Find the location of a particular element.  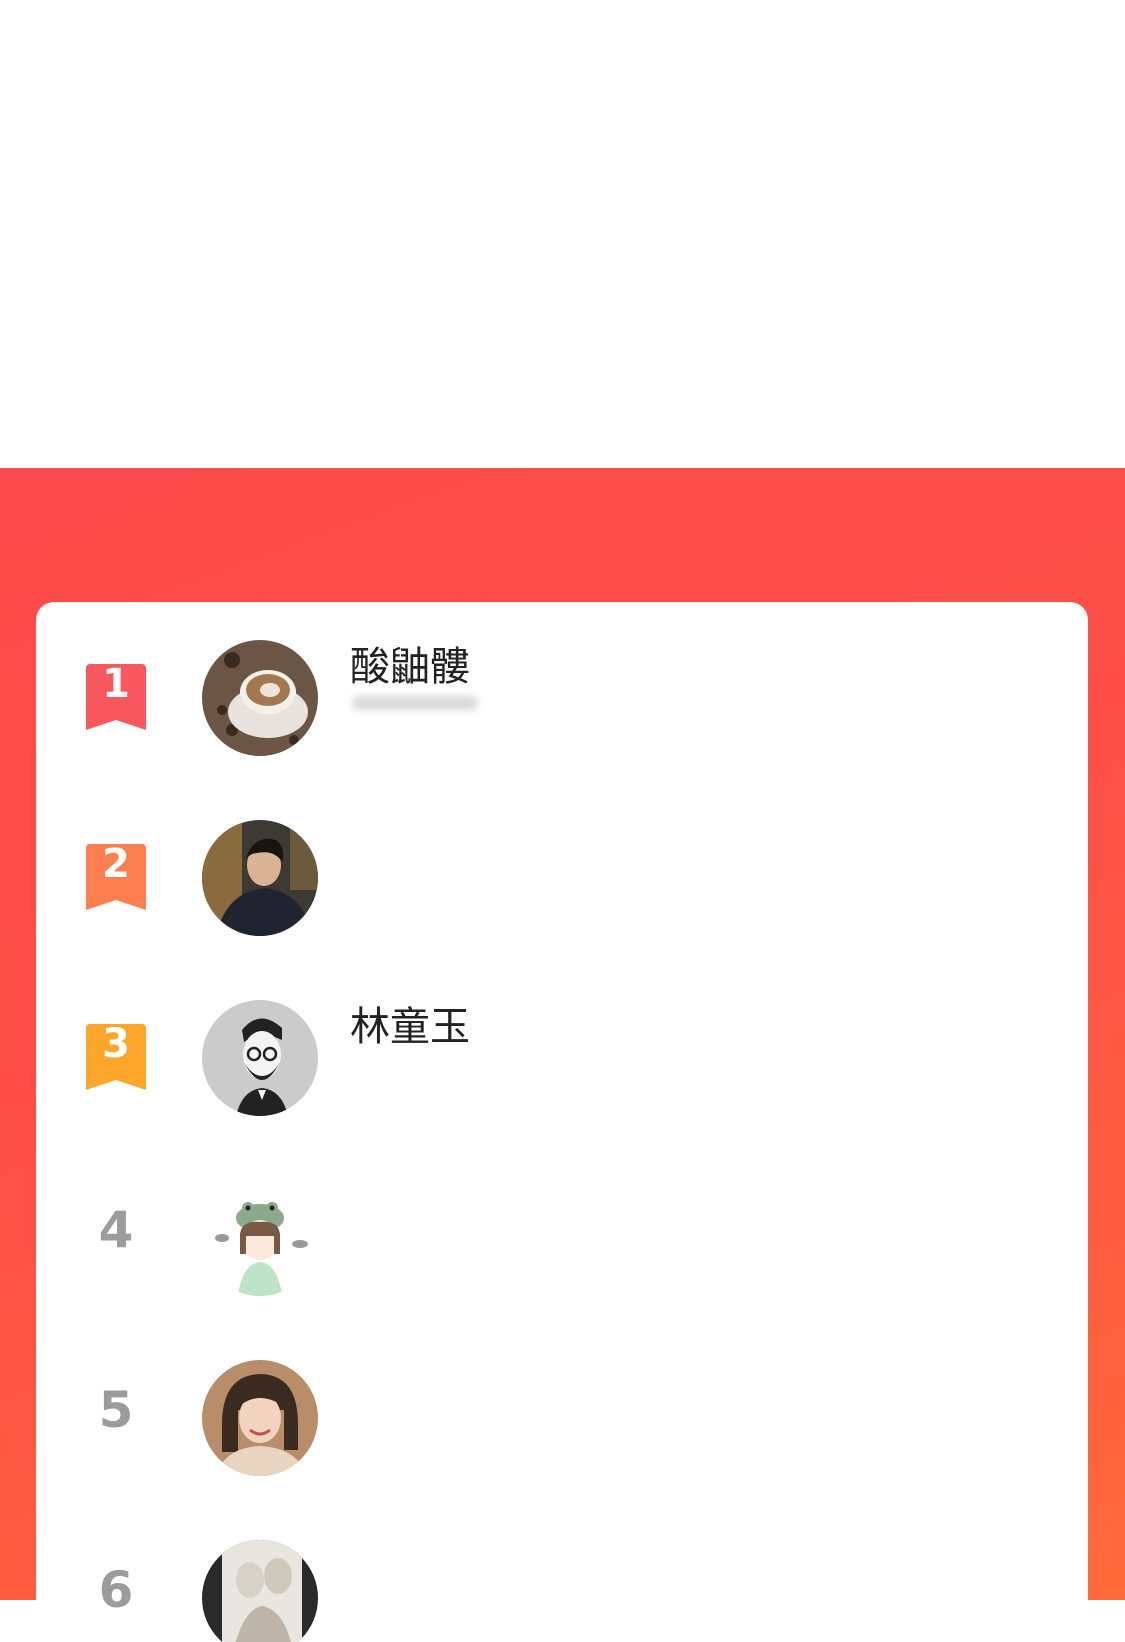

rank-ribbon-badge: 3 is located at coordinates (116, 1055).